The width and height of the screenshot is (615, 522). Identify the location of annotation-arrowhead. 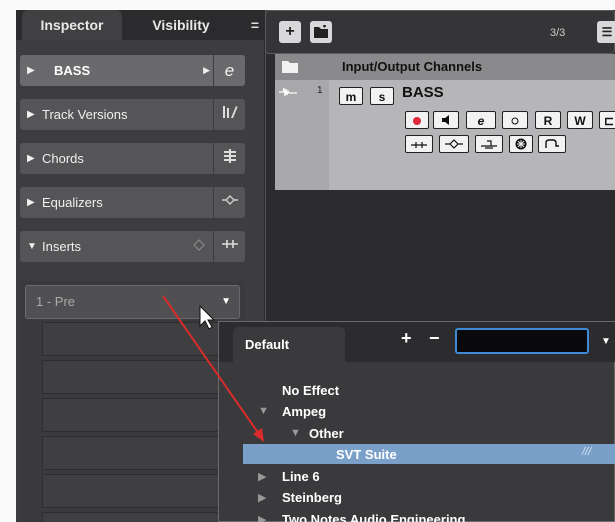
(258, 435).